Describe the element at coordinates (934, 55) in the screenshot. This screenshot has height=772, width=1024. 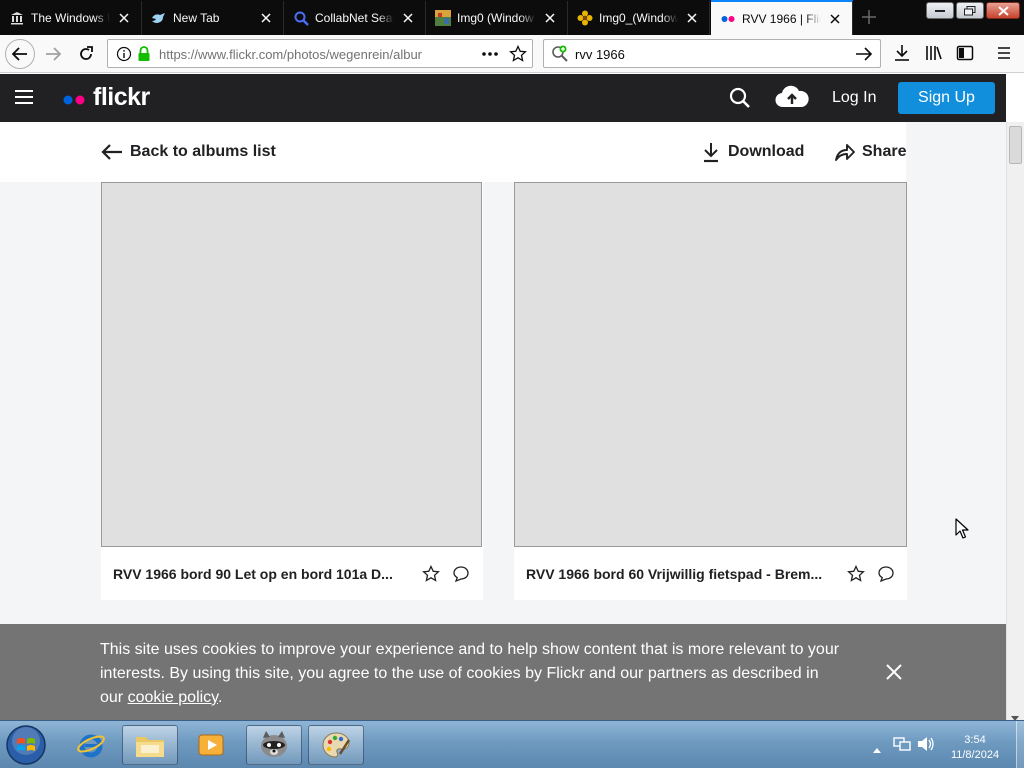
I see `library-icon` at that location.